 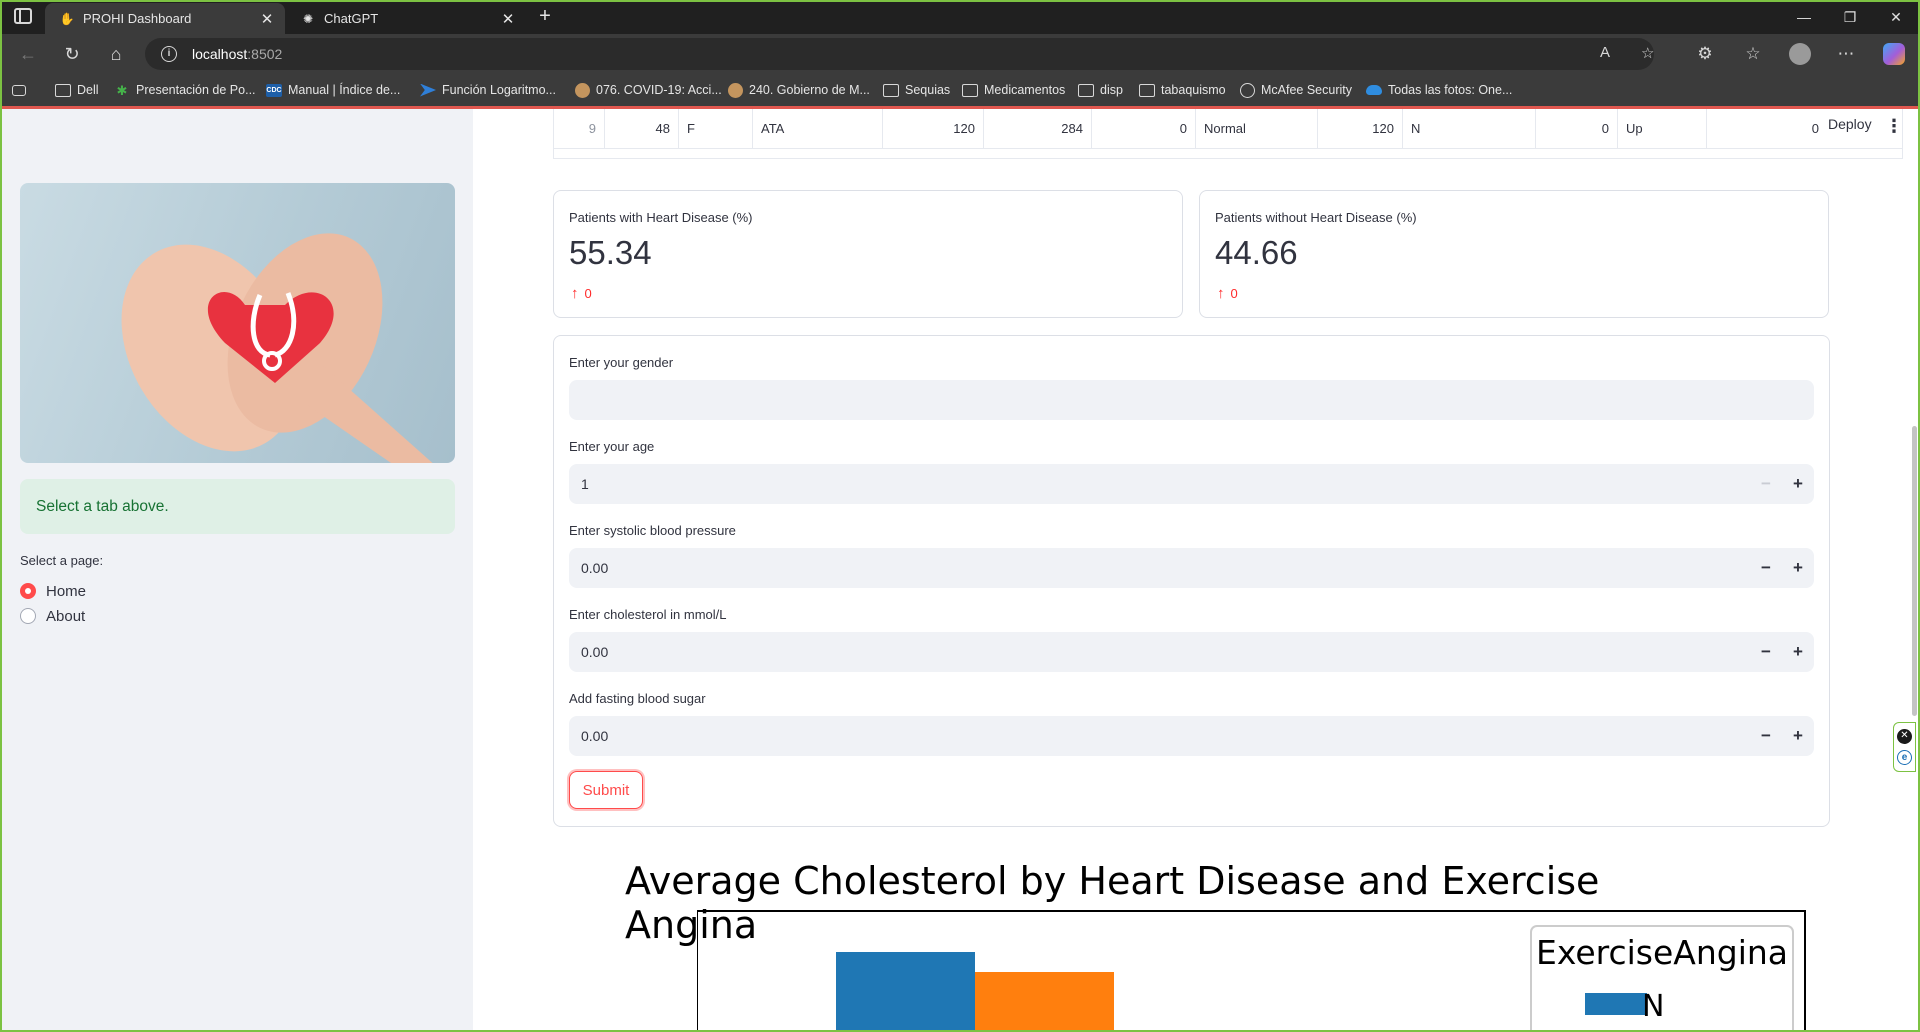 What do you see at coordinates (1798, 652) in the screenshot?
I see `cholesterol-increment-button: +` at bounding box center [1798, 652].